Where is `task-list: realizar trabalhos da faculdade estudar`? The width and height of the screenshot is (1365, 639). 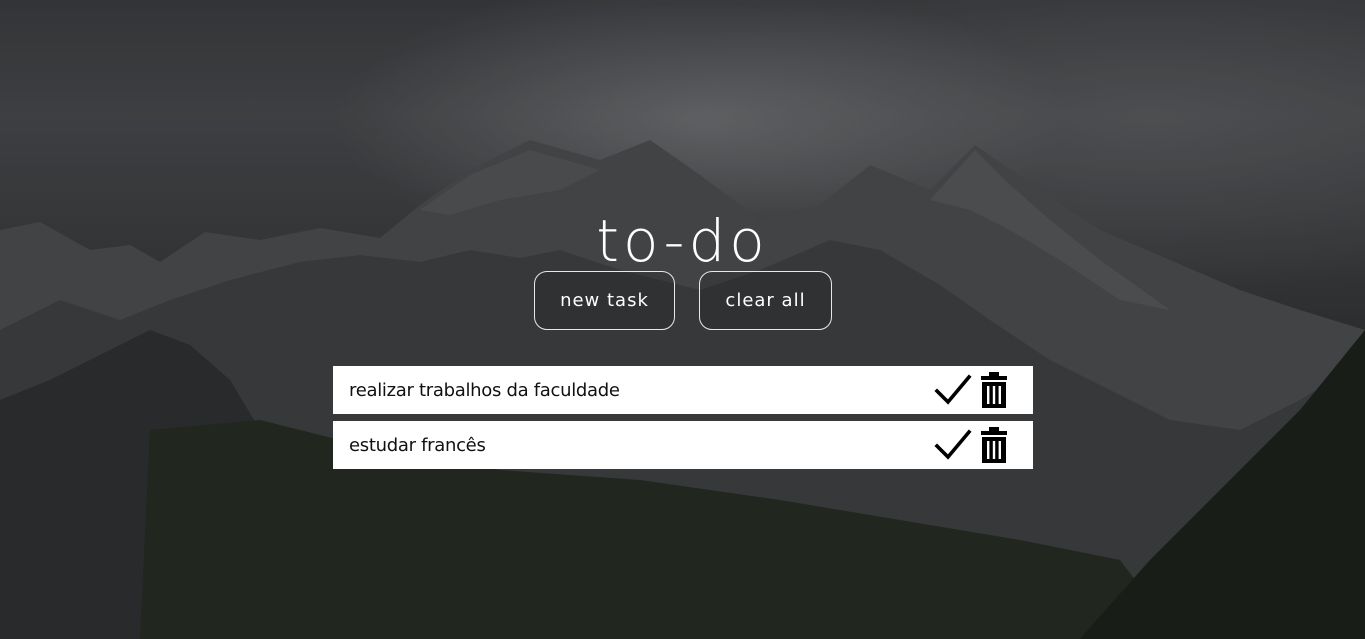
task-list: realizar trabalhos da faculdade estudar is located at coordinates (683, 421).